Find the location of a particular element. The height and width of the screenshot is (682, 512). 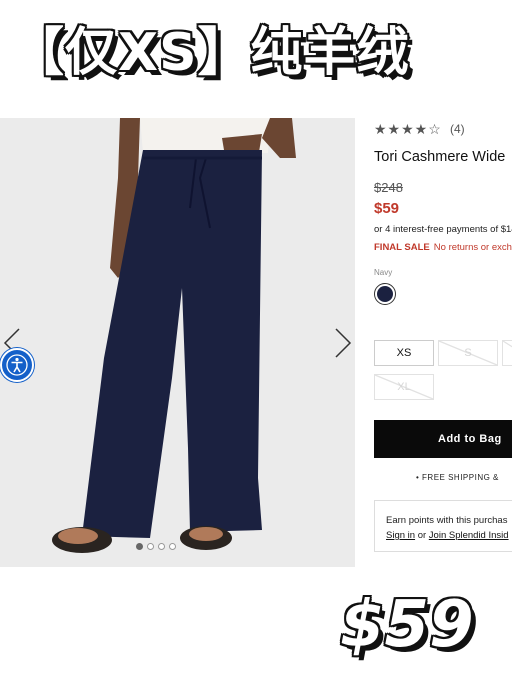

join-link: Join Splendid Insid is located at coordinates (469, 535).